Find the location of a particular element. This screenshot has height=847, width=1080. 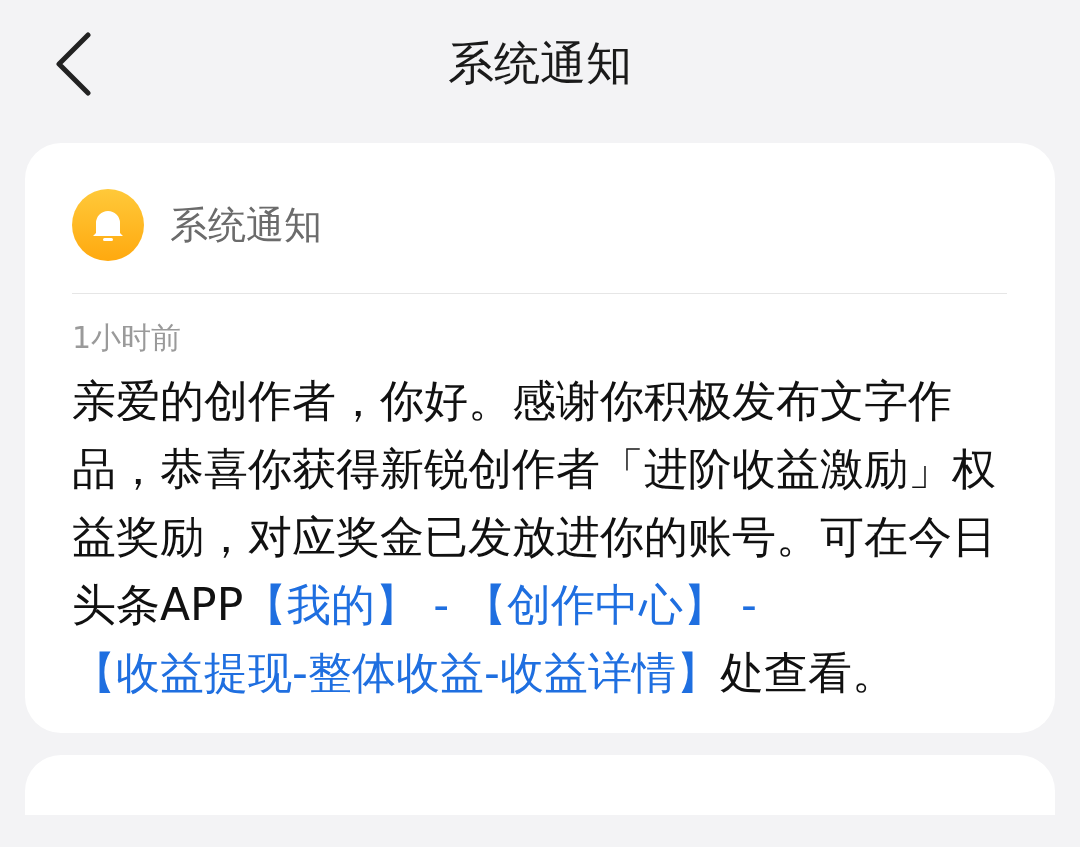

page-title: 系统通知 is located at coordinates (540, 63).